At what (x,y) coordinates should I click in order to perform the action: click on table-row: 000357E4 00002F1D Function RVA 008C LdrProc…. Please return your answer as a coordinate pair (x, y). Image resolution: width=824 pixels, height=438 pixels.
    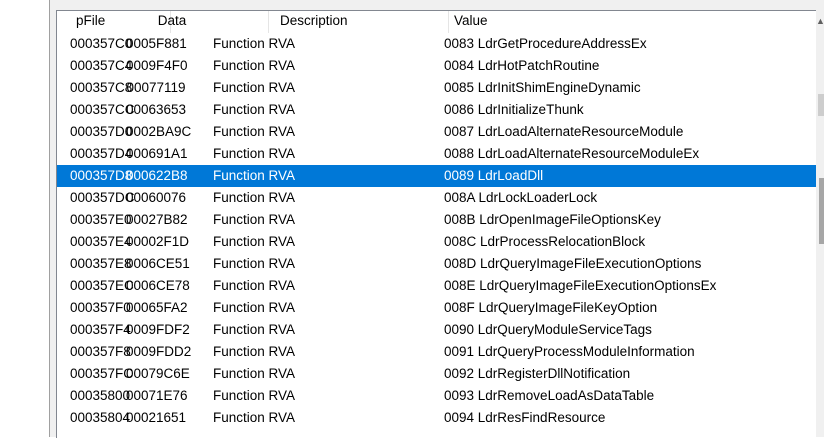
    Looking at the image, I should click on (437, 242).